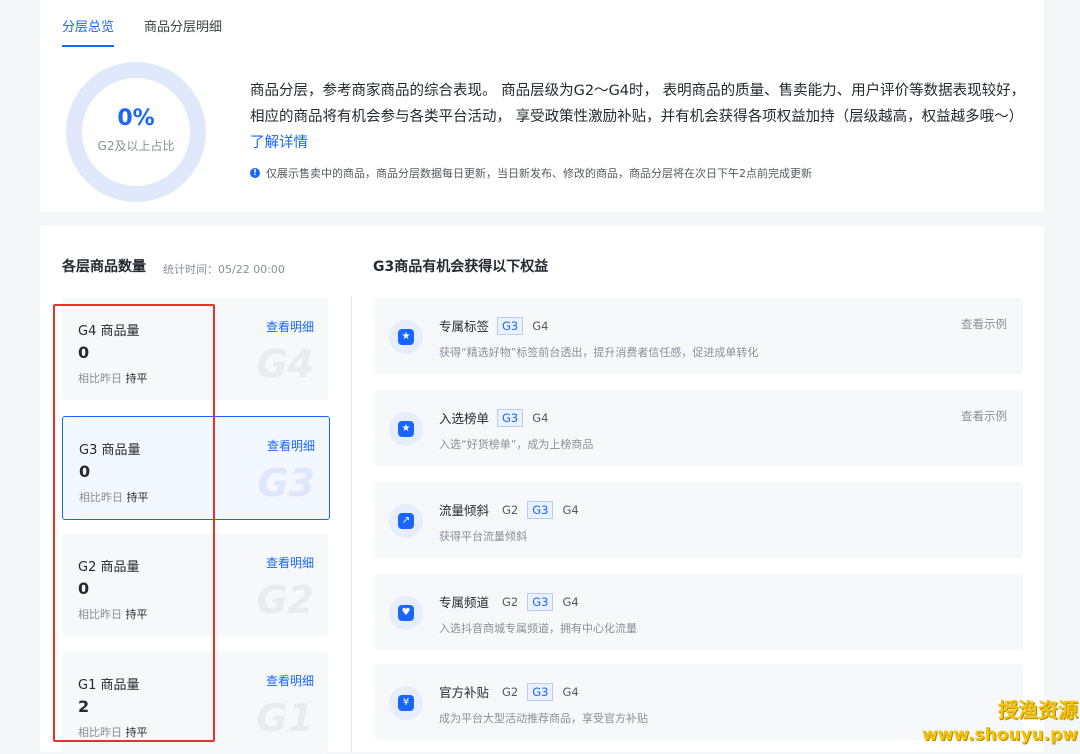  Describe the element at coordinates (1000, 723) in the screenshot. I see `site-watermark: 授渔资源 www.shouyu.pw` at that location.